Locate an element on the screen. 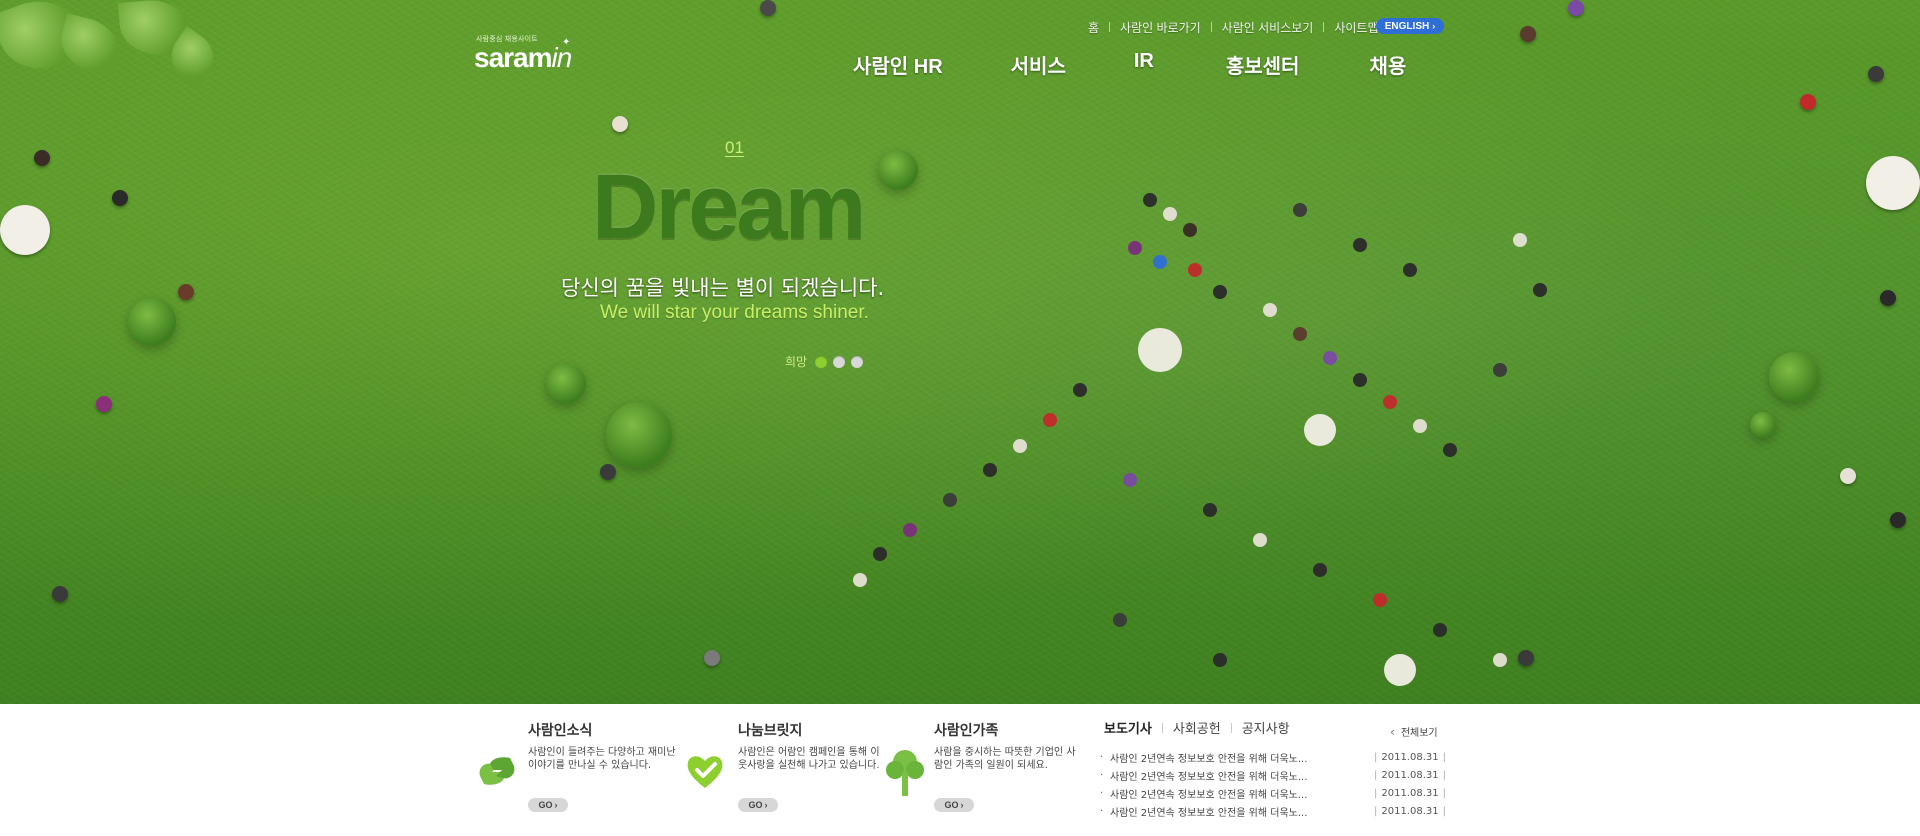 The image size is (1920, 836). slide-controls: 희망 is located at coordinates (824, 361).